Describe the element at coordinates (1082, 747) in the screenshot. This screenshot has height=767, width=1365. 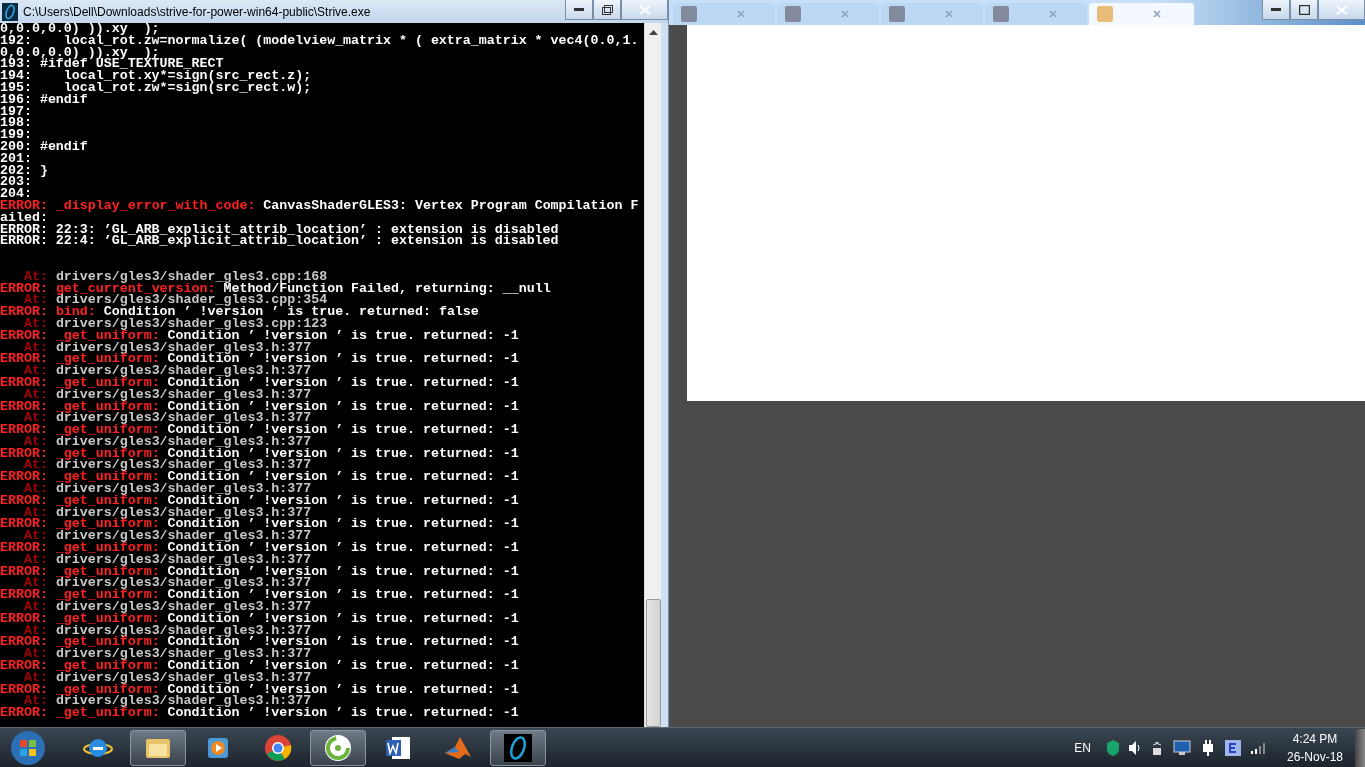
I see `language-indicator: EN` at that location.